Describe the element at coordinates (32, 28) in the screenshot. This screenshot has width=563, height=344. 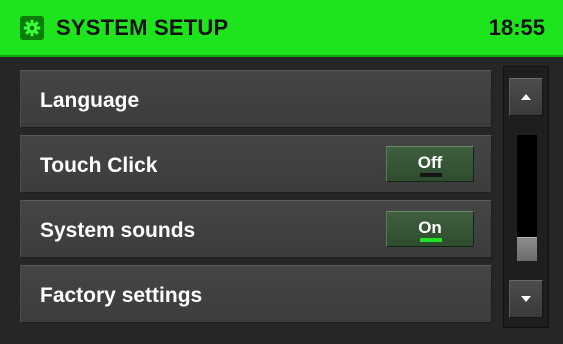
I see `settings-gear-icon` at that location.